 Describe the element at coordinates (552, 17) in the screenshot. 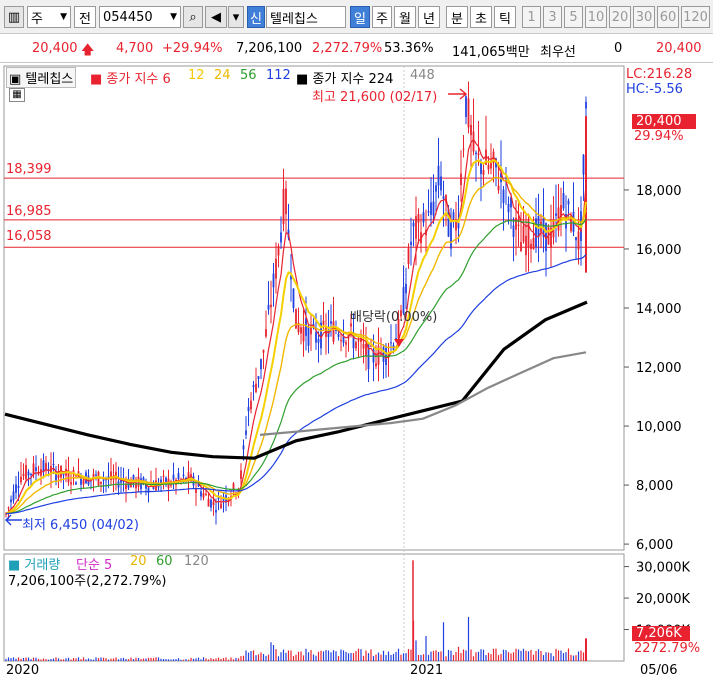

I see `interval-3: 3` at that location.